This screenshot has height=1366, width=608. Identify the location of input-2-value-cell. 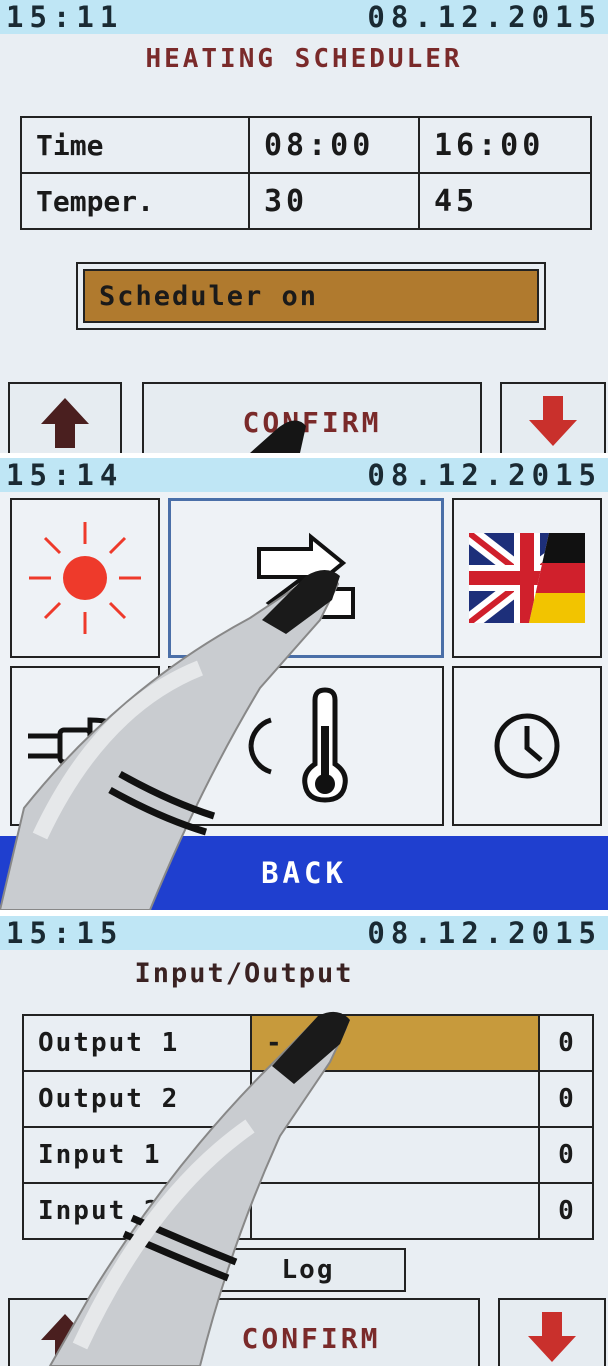
(395, 1211).